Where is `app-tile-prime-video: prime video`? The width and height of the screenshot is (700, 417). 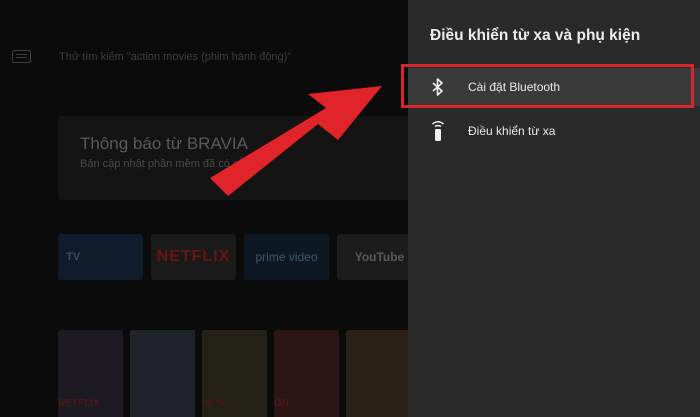
app-tile-prime-video: prime video is located at coordinates (286, 257).